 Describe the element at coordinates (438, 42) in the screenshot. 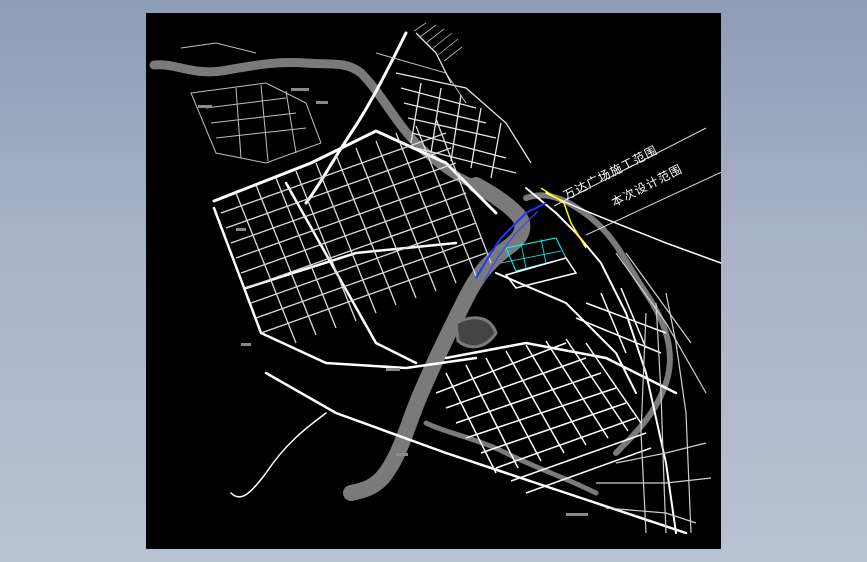

I see `hatched-parcel` at that location.